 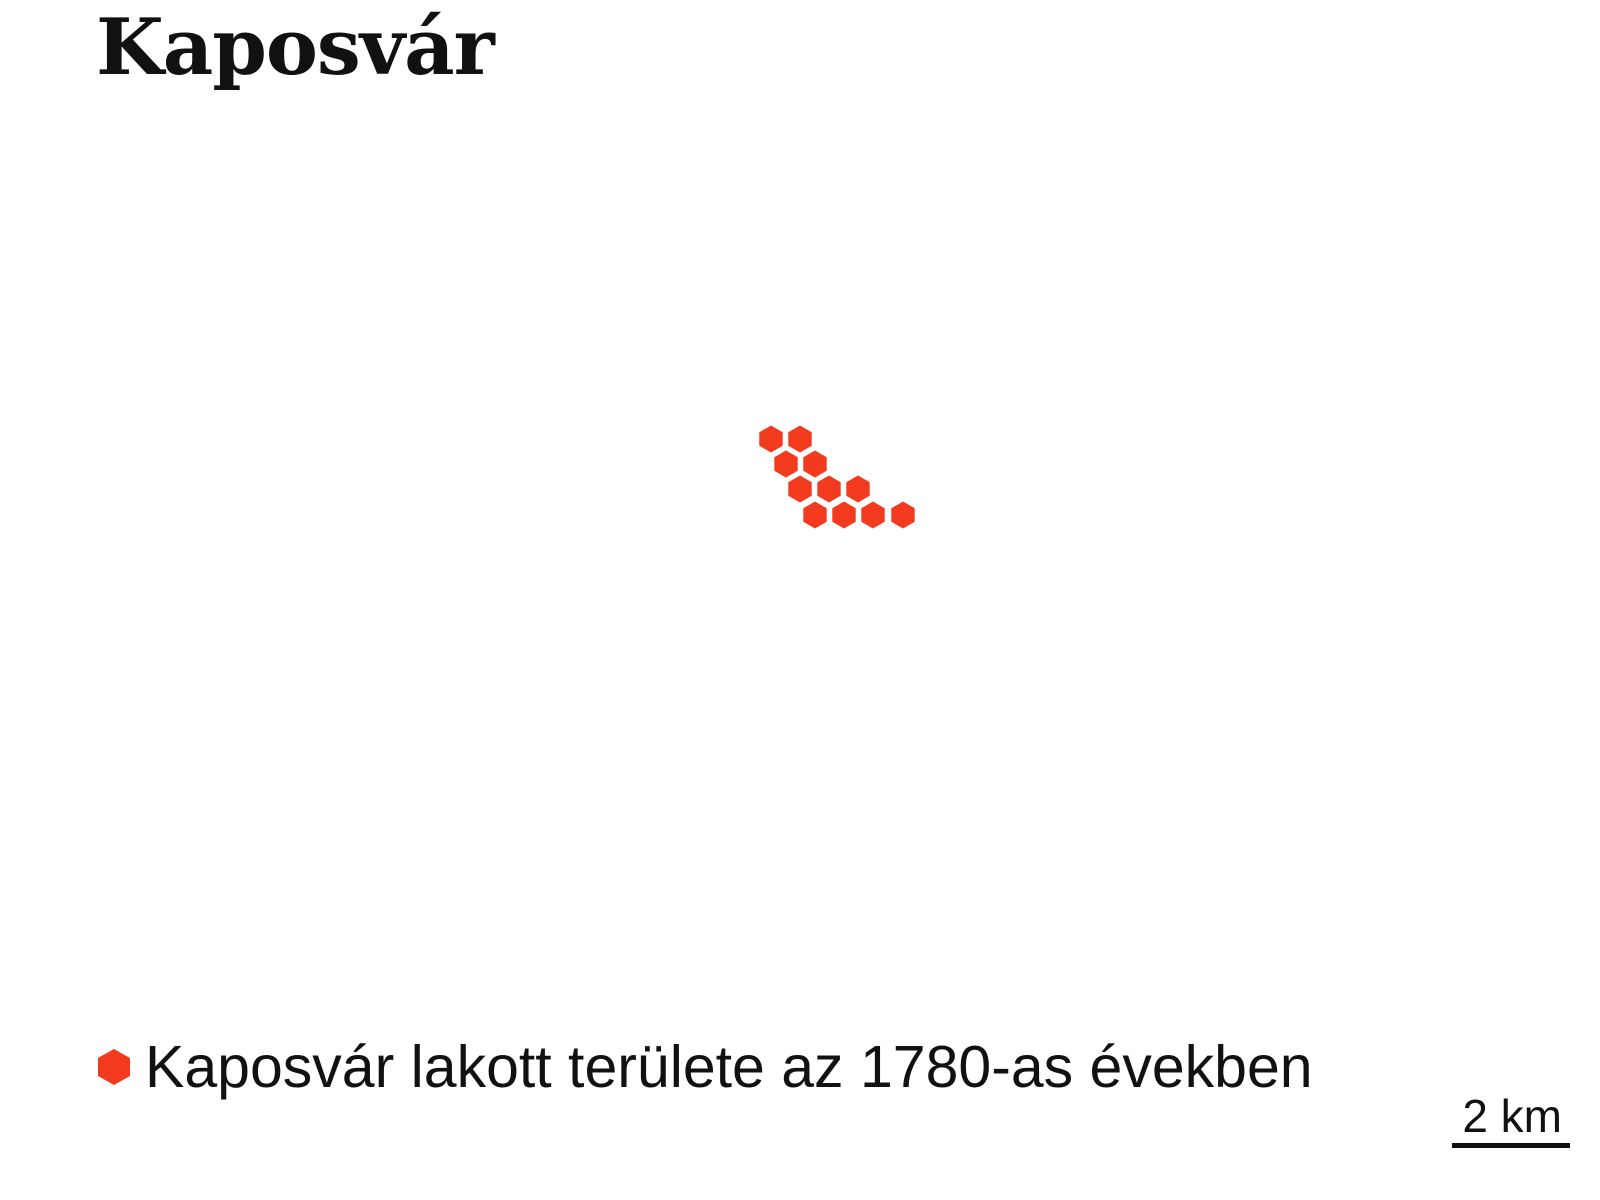 I want to click on settlement-hex-layer, so click(x=837, y=477).